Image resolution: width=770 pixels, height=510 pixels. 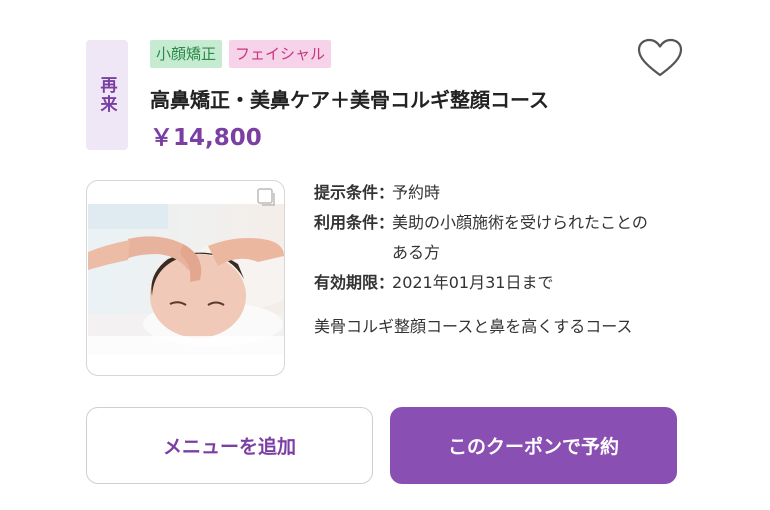 I want to click on condition-value: 2021年01月31日まで, so click(x=473, y=282).